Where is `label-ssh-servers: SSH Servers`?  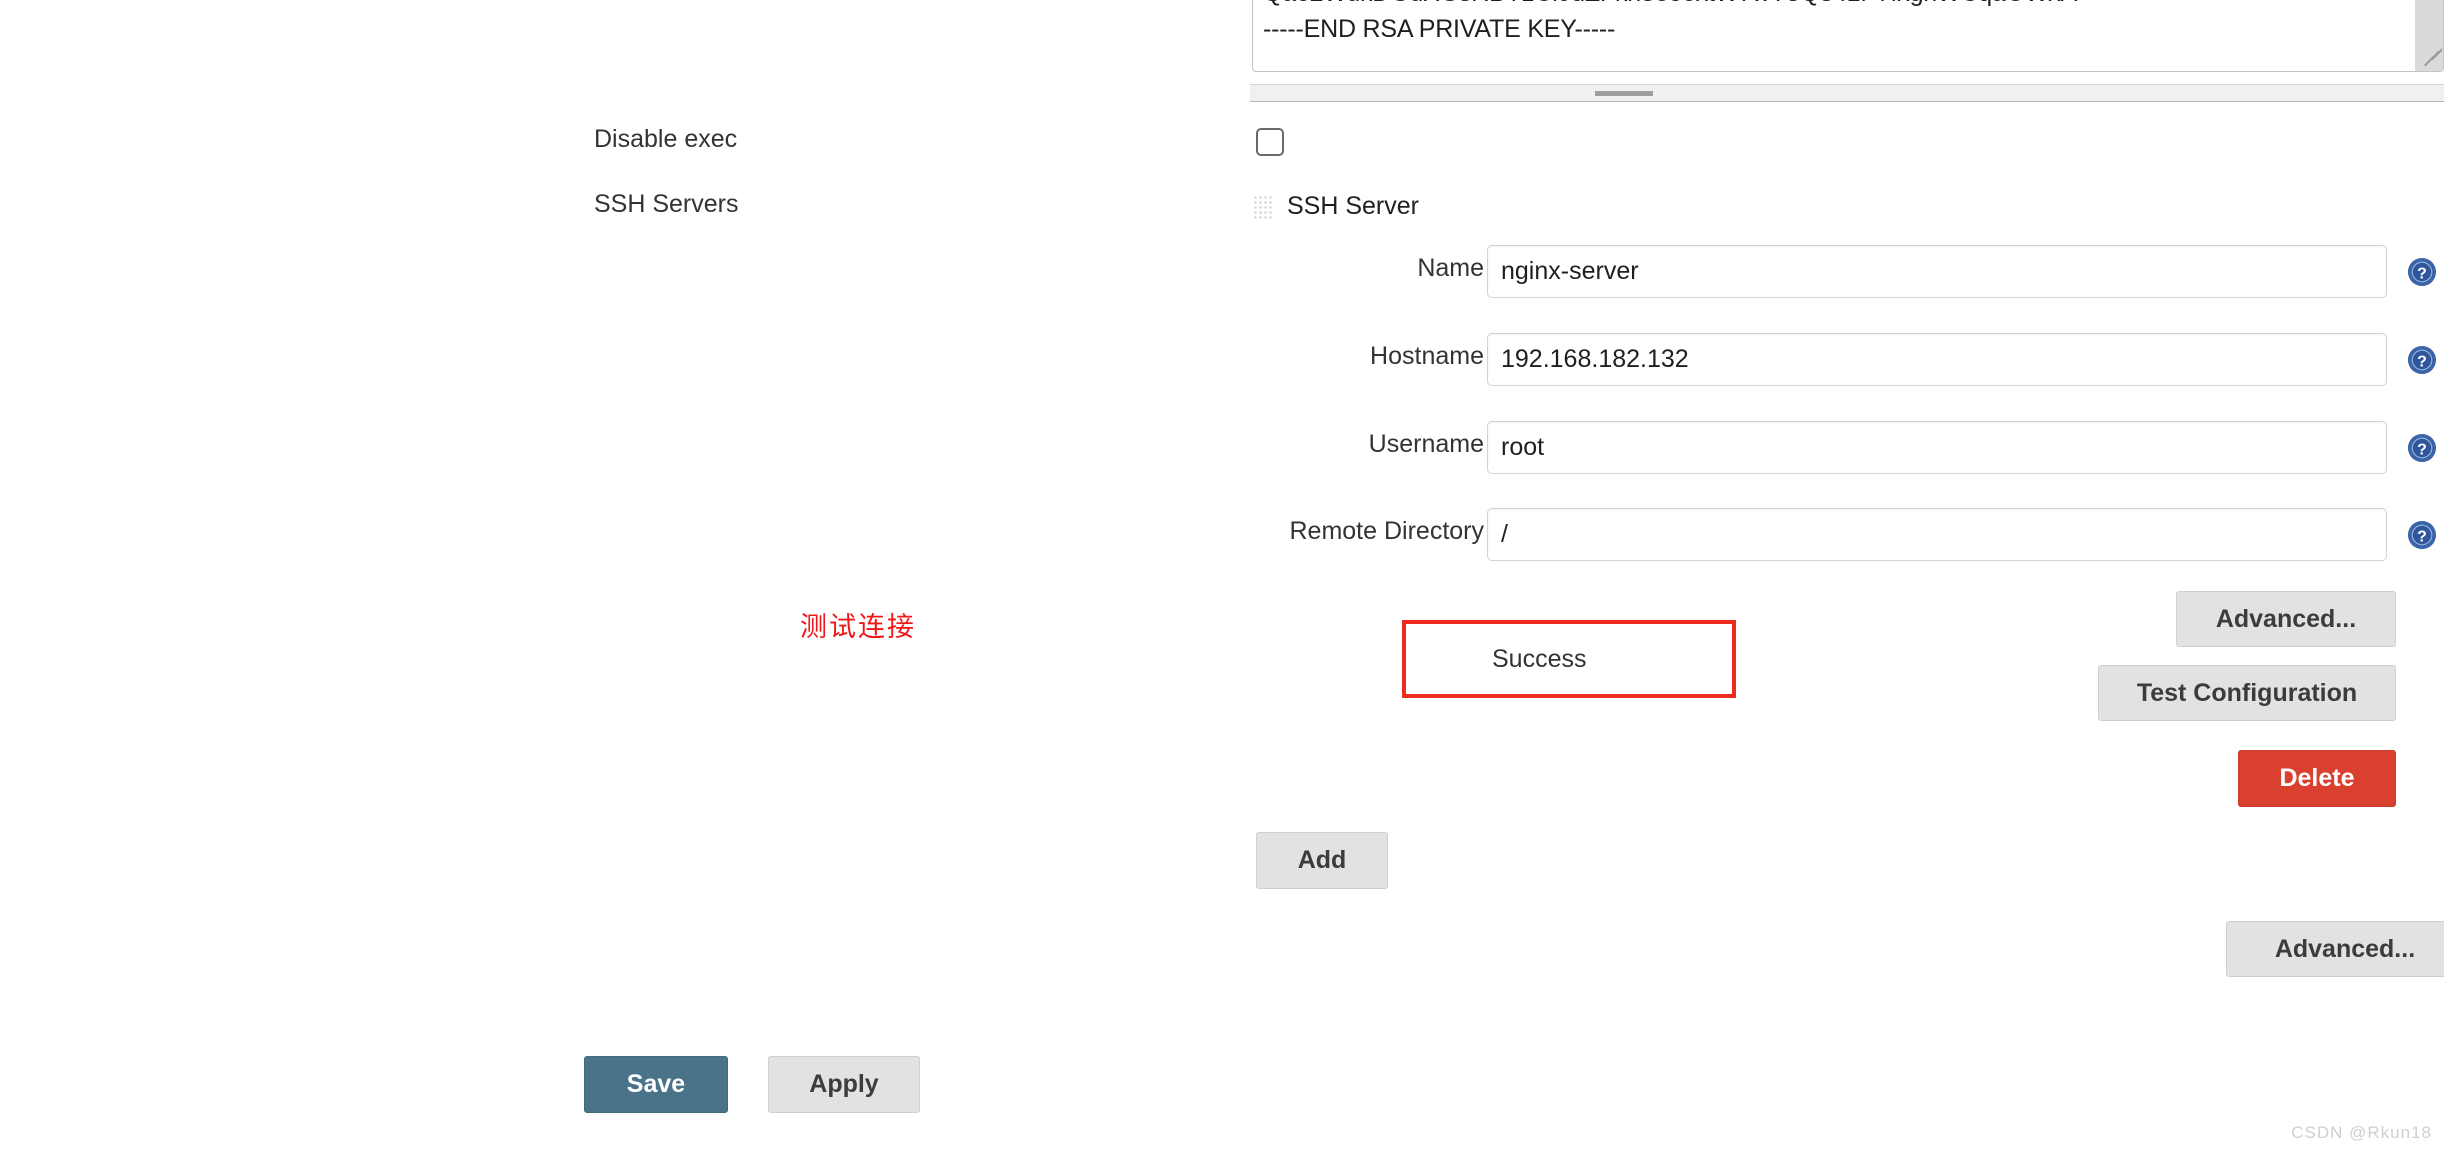
label-ssh-servers: SSH Servers is located at coordinates (666, 204).